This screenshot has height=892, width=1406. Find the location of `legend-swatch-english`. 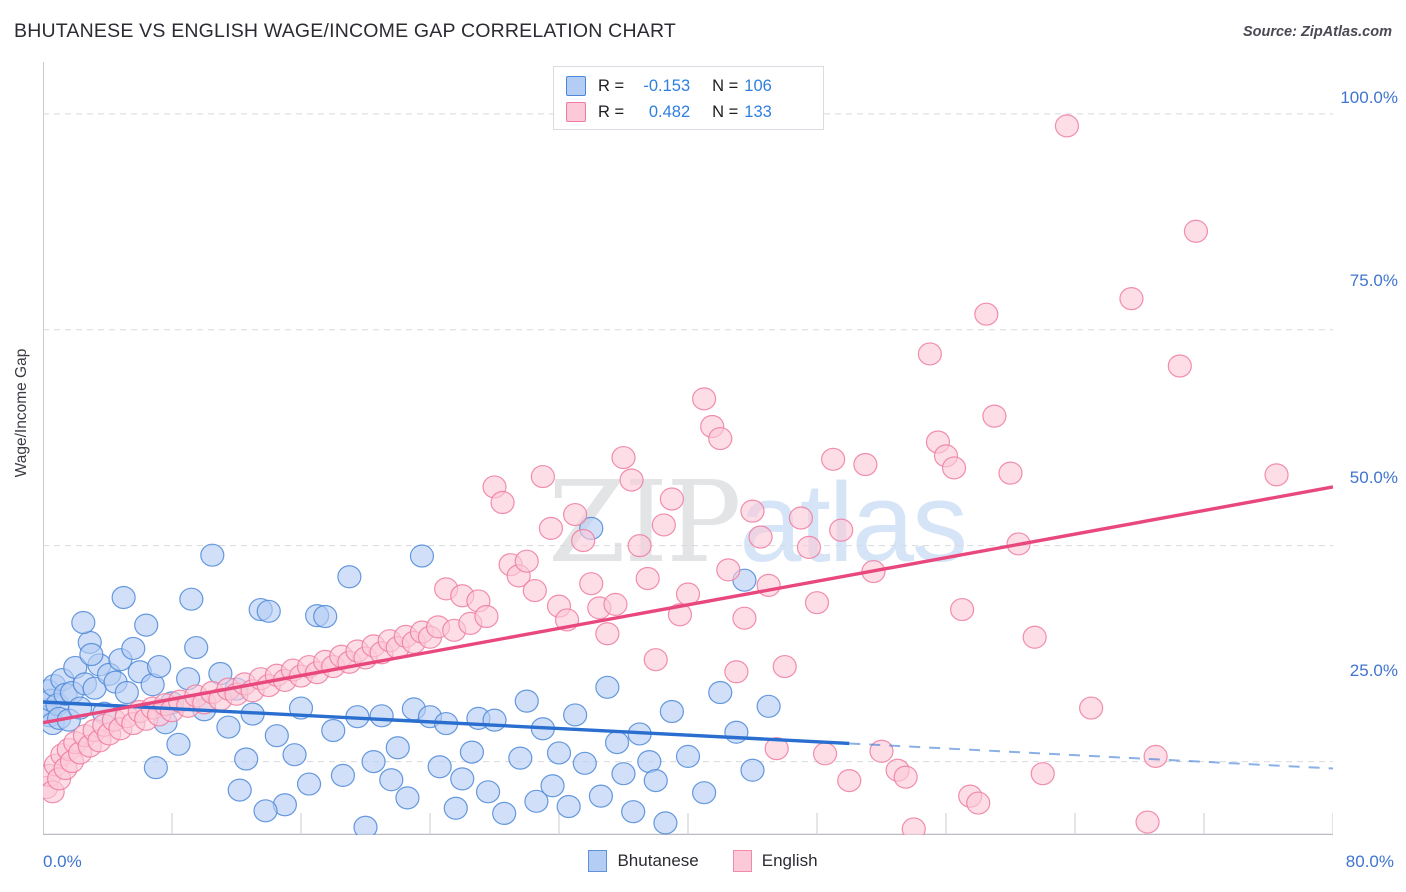

legend-swatch-english is located at coordinates (576, 112).